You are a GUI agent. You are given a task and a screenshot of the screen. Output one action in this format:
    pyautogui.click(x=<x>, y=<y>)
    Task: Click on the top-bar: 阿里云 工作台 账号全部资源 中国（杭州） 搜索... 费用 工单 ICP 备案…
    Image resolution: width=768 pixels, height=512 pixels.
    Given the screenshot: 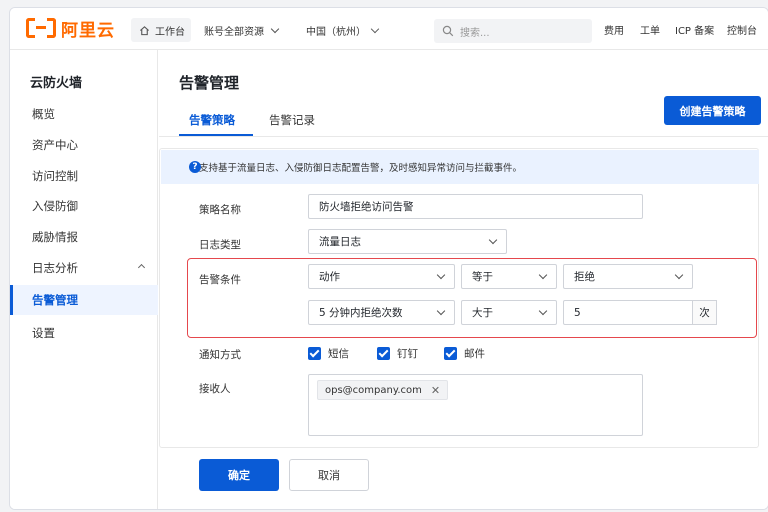 What is the action you would take?
    pyautogui.click(x=389, y=29)
    